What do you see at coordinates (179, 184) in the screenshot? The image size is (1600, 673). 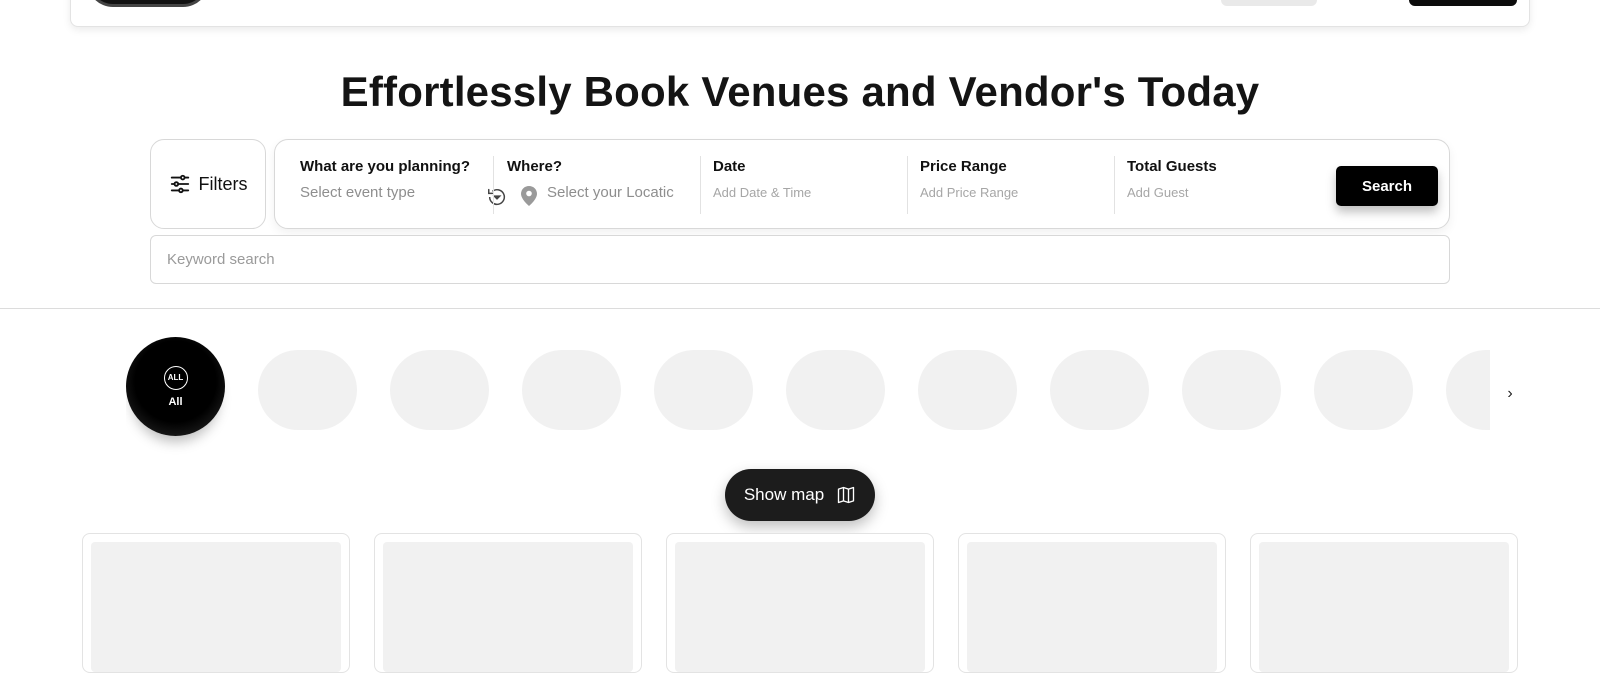 I see `sliders-icon` at bounding box center [179, 184].